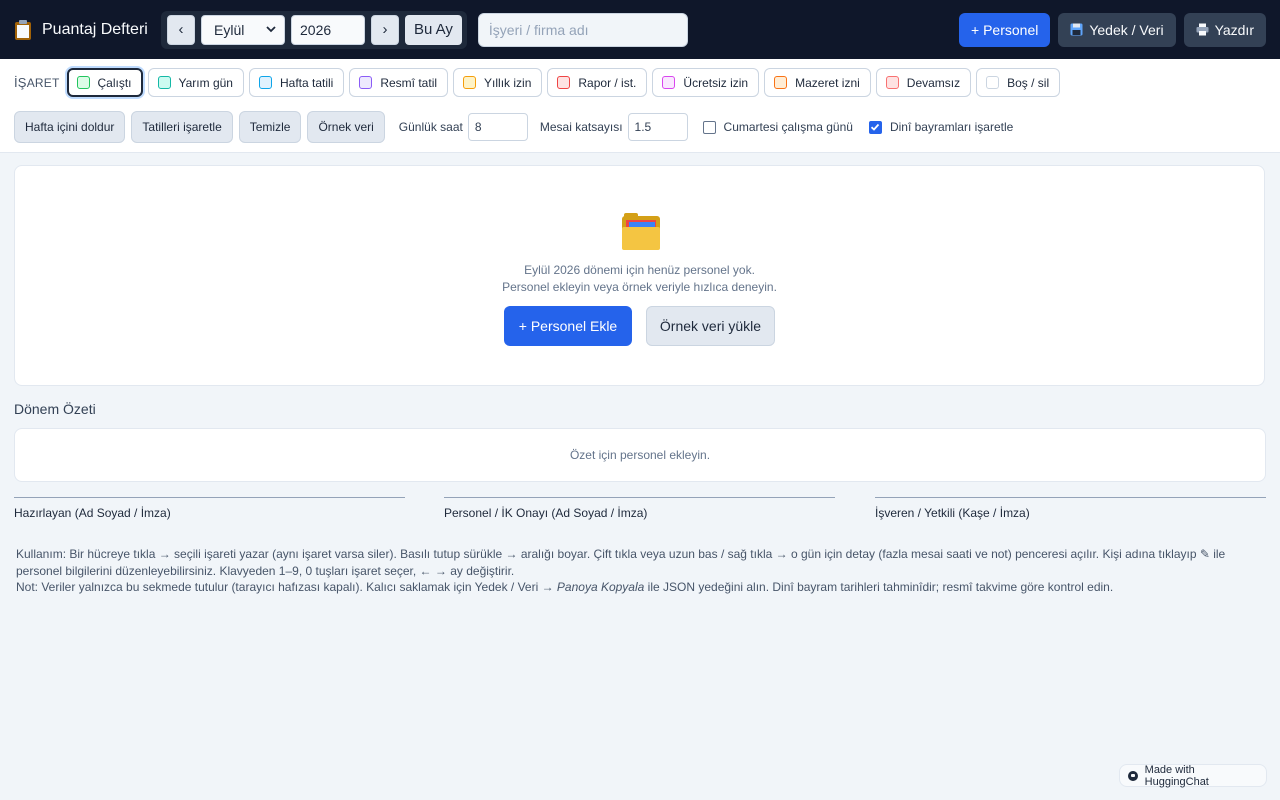 Image resolution: width=1280 pixels, height=800 pixels. I want to click on signature-employer: İşveren / Yetkili (Kaşe / İmza), so click(1070, 508).